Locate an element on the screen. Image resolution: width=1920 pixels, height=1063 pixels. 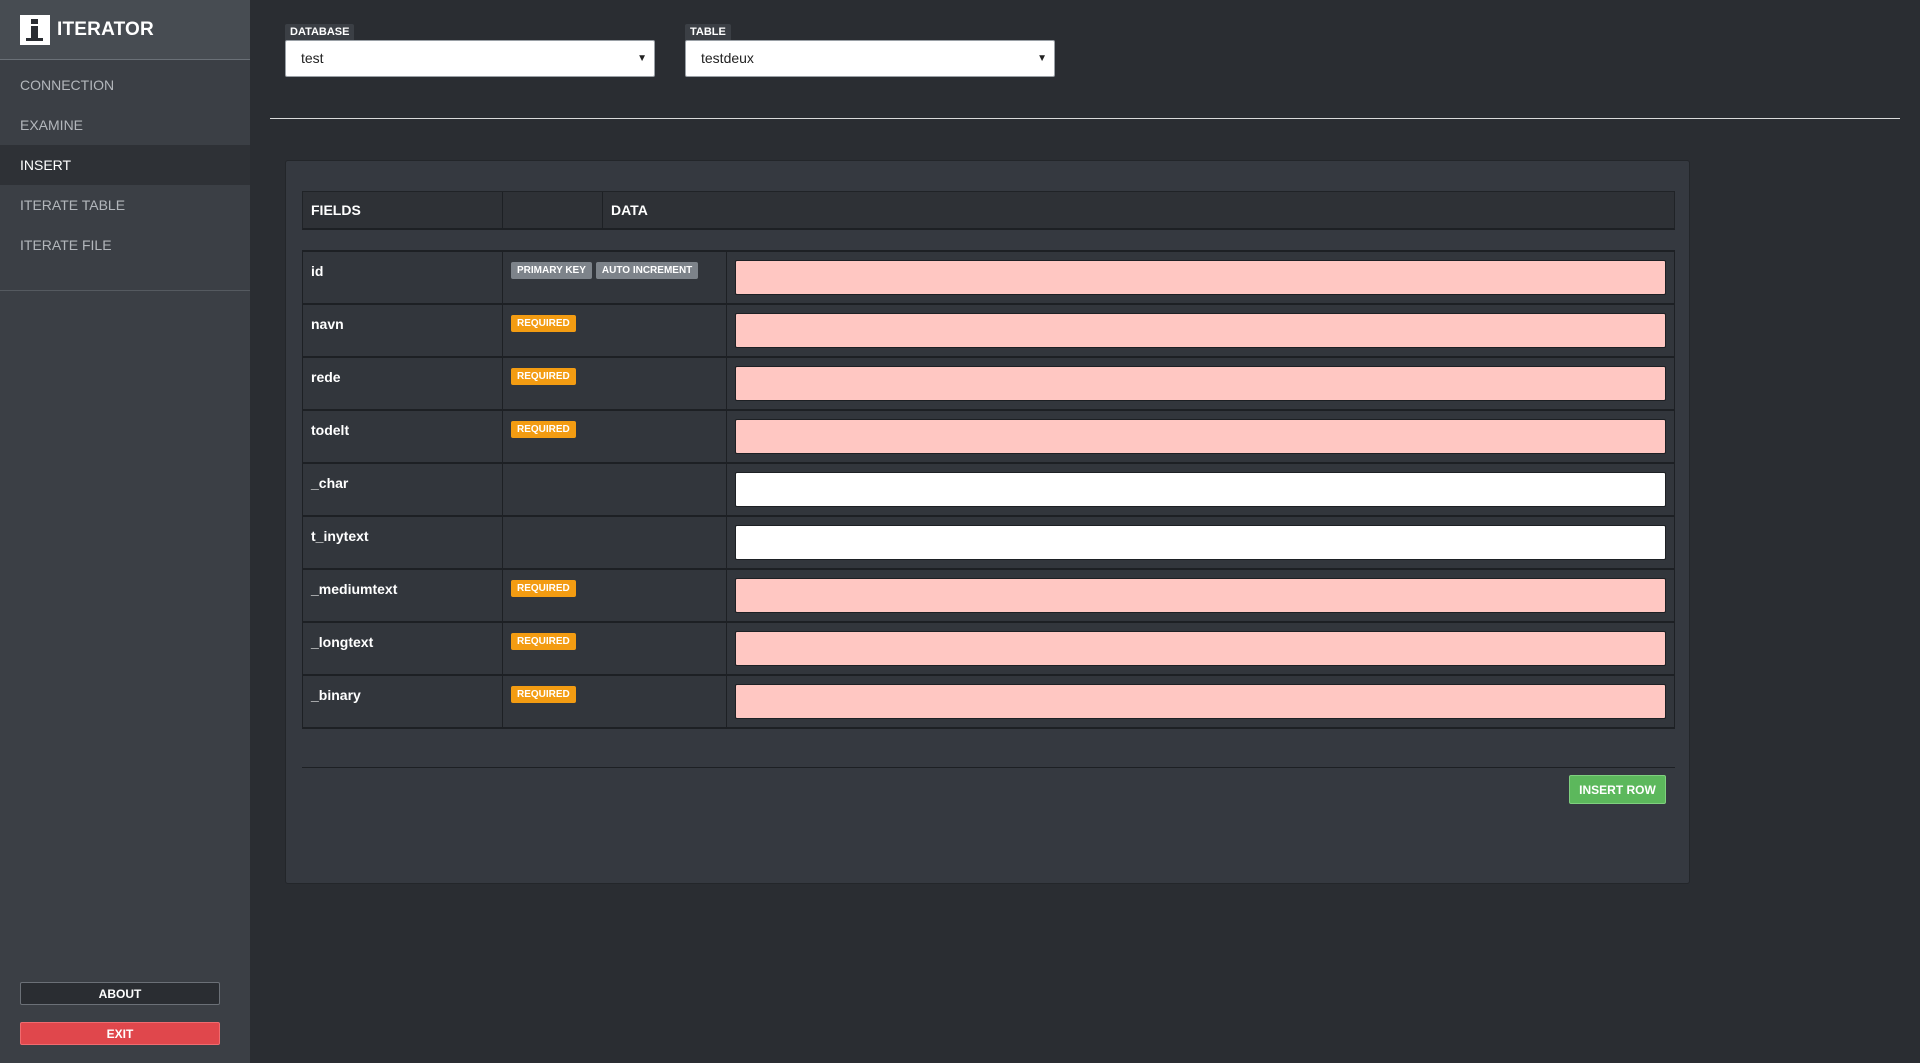
app-title: ITERATOR is located at coordinates (105, 29).